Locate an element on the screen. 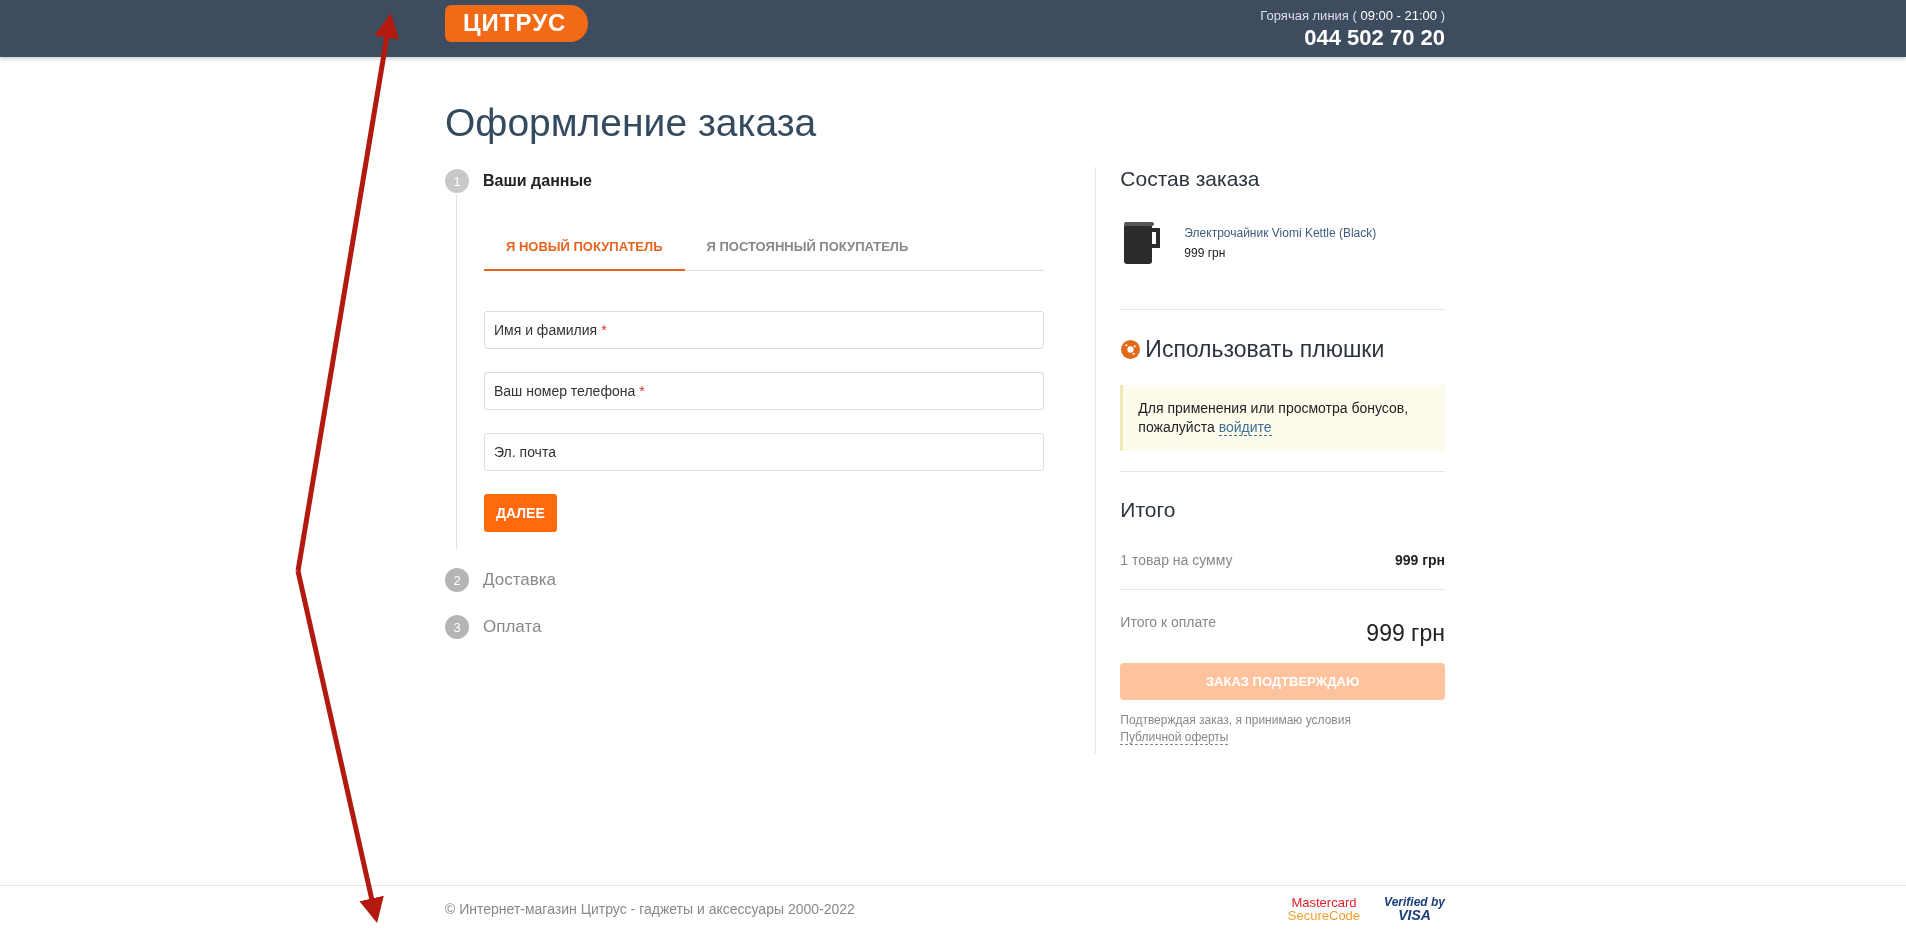 This screenshot has width=1906, height=931. section-title: Использовать плюшки is located at coordinates (1265, 349).